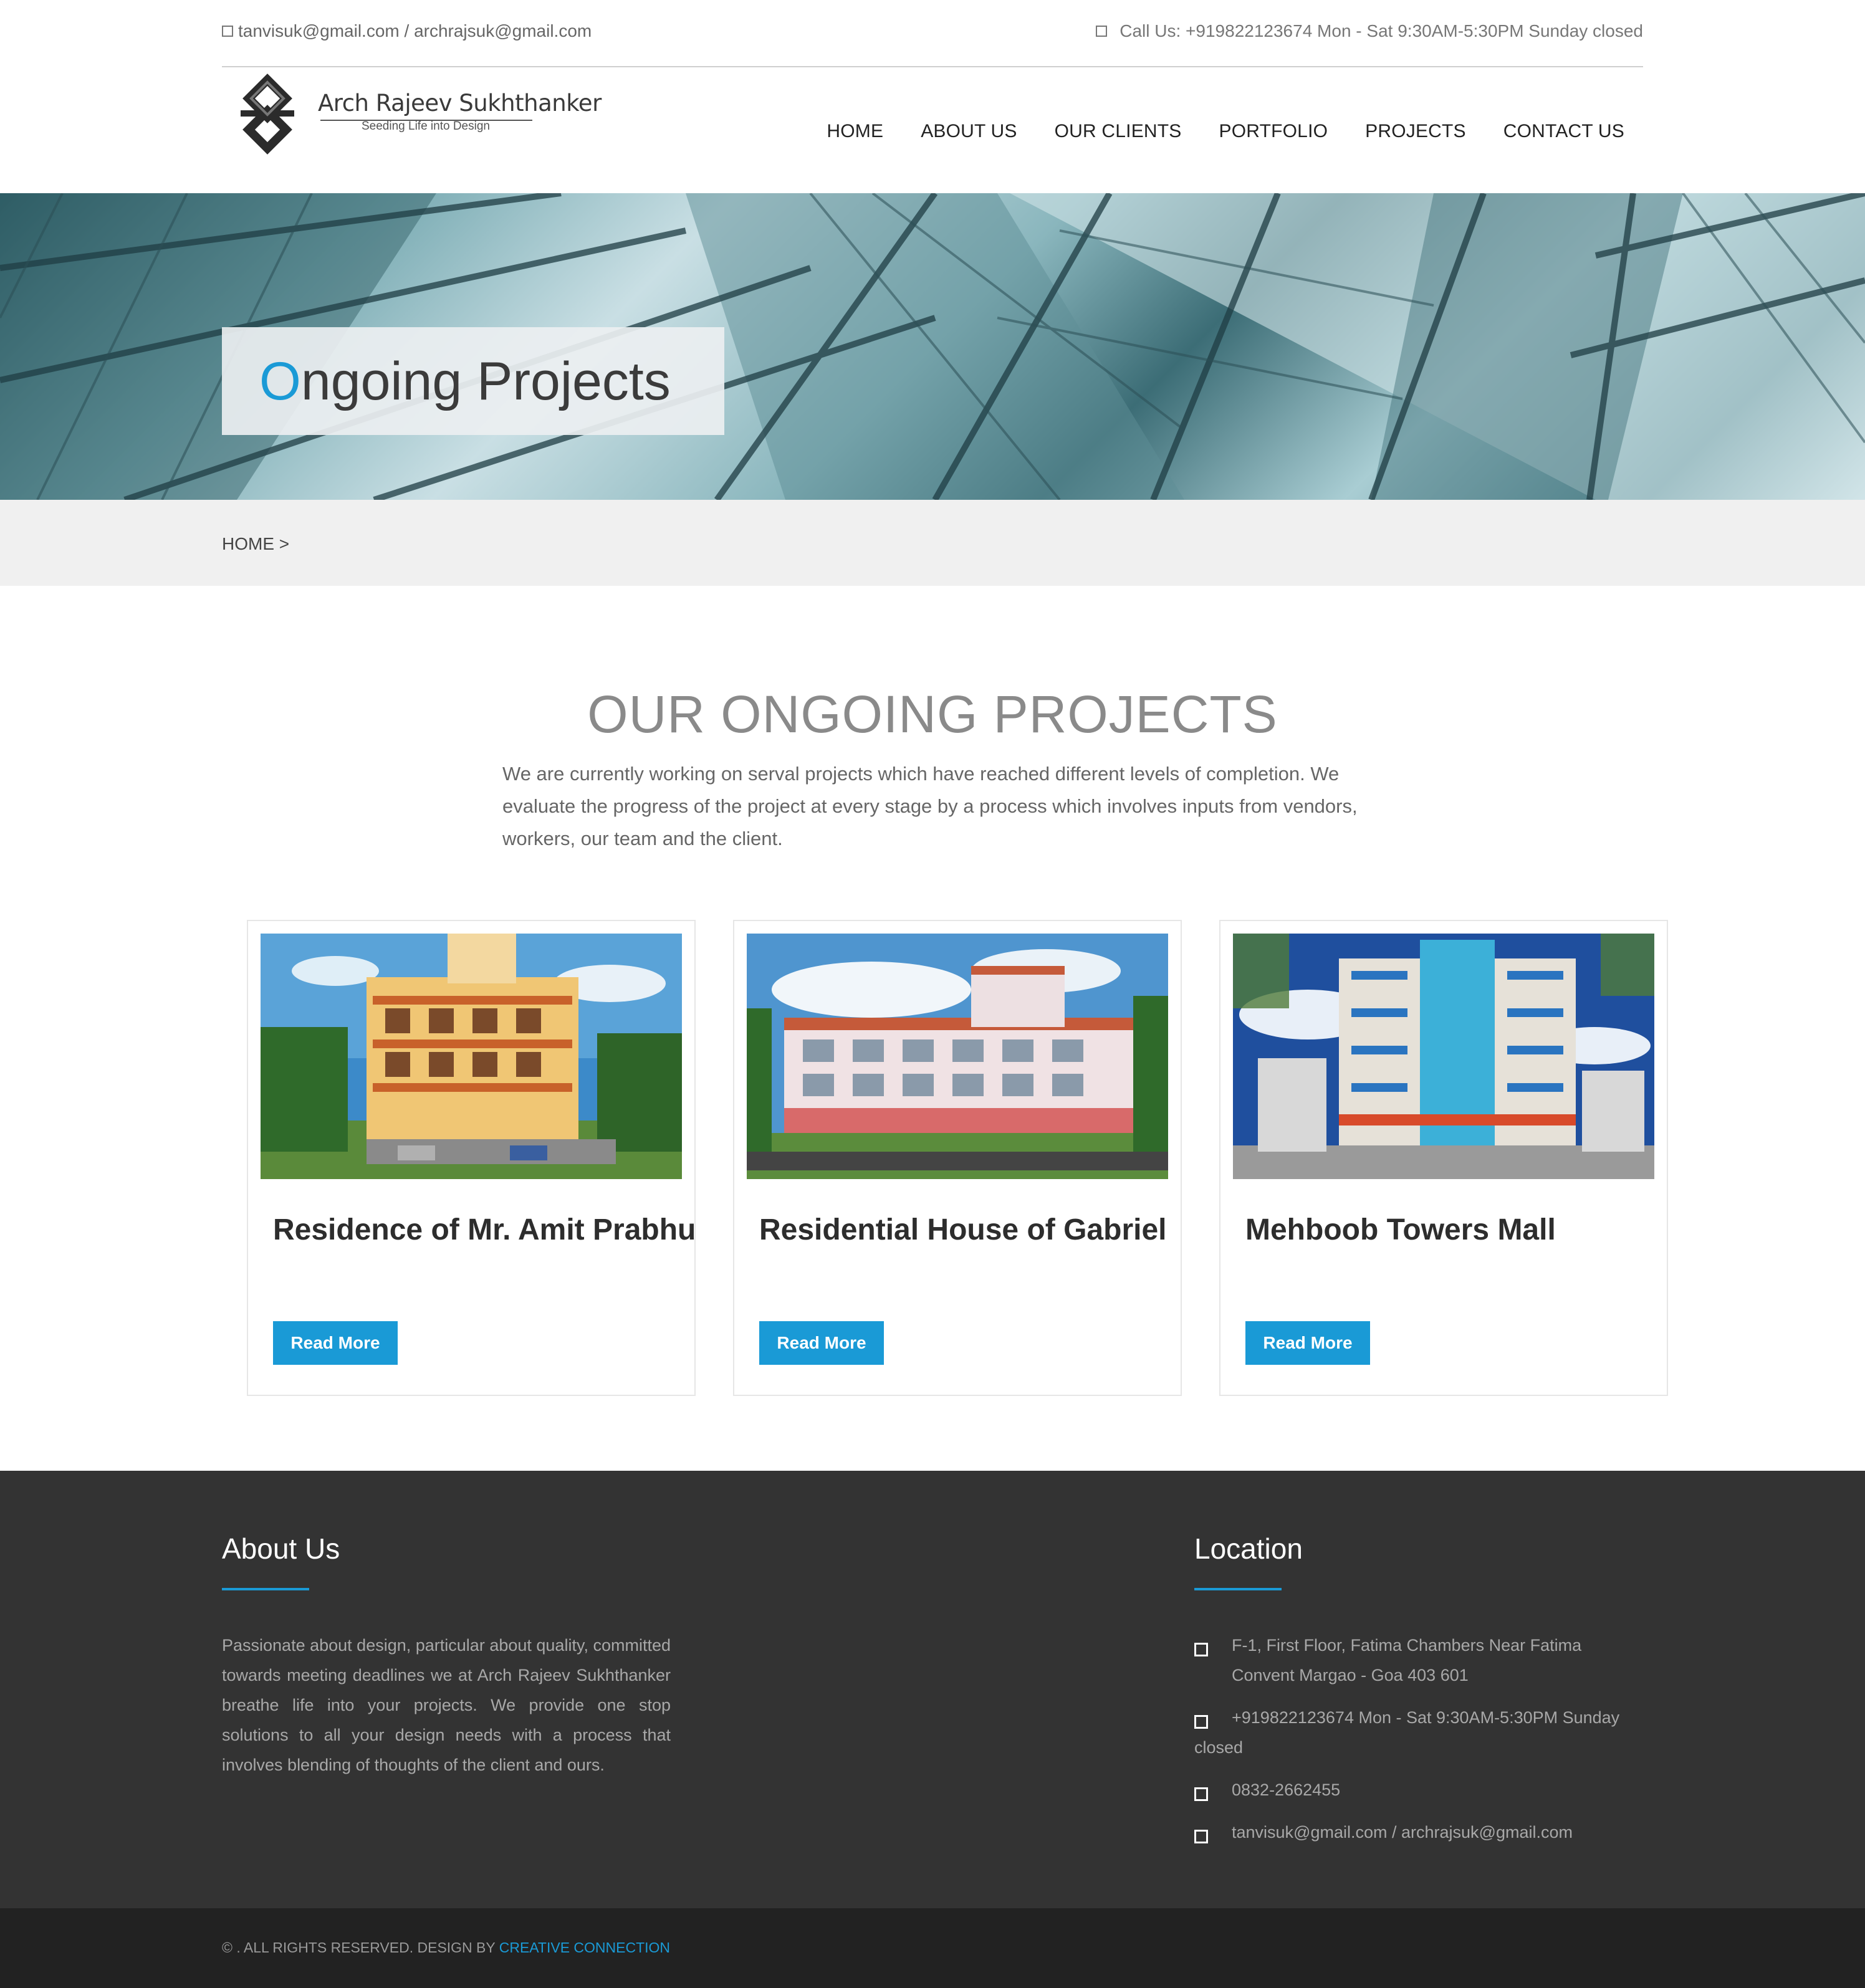 This screenshot has height=1988, width=1865. What do you see at coordinates (360, 1947) in the screenshot?
I see `copyright-label: © . ALL RIGHTS RESERVED. DESIGN BY` at bounding box center [360, 1947].